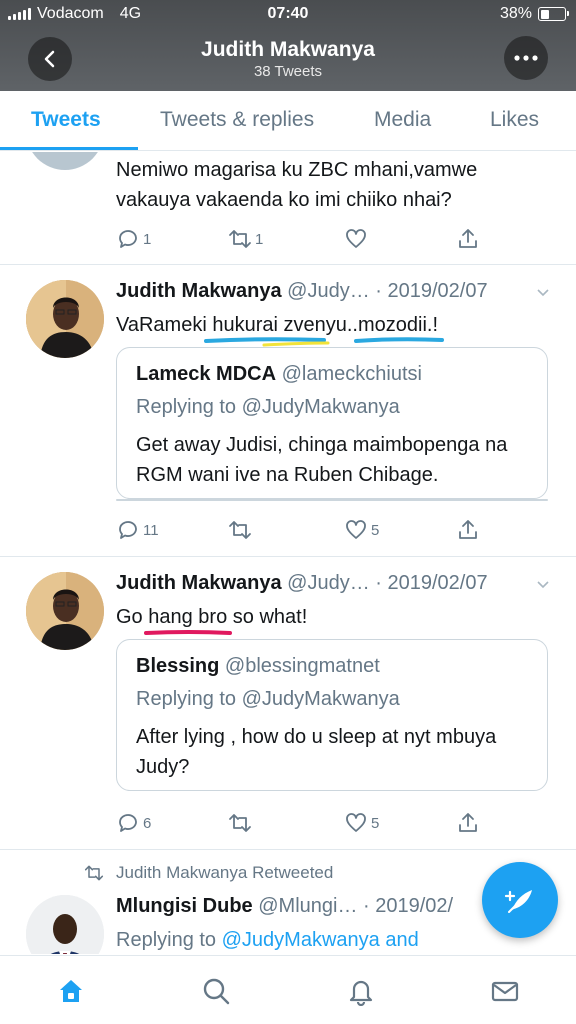 This screenshot has width=576, height=1024. Describe the element at coordinates (553, 14) in the screenshot. I see `battery-icon` at that location.